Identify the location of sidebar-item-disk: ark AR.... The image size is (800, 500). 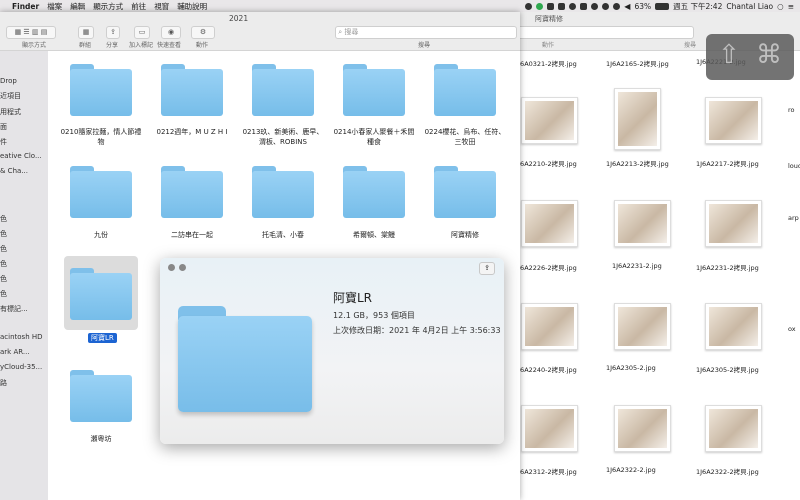
(15, 352).